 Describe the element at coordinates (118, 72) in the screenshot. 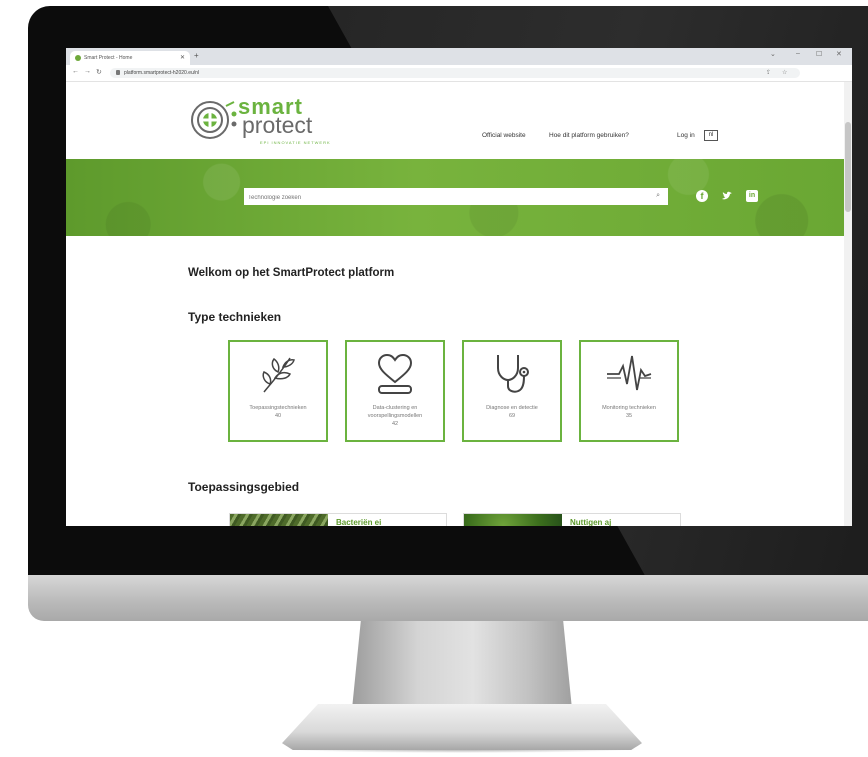

I see `lock-icon` at that location.